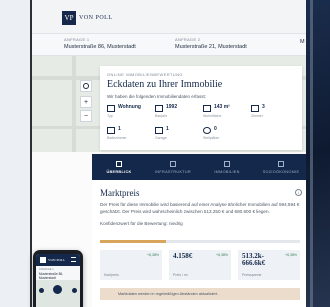 The width and height of the screenshot is (330, 307). What do you see at coordinates (111, 275) in the screenshot?
I see `price-label: Kaufpreis` at bounding box center [111, 275].